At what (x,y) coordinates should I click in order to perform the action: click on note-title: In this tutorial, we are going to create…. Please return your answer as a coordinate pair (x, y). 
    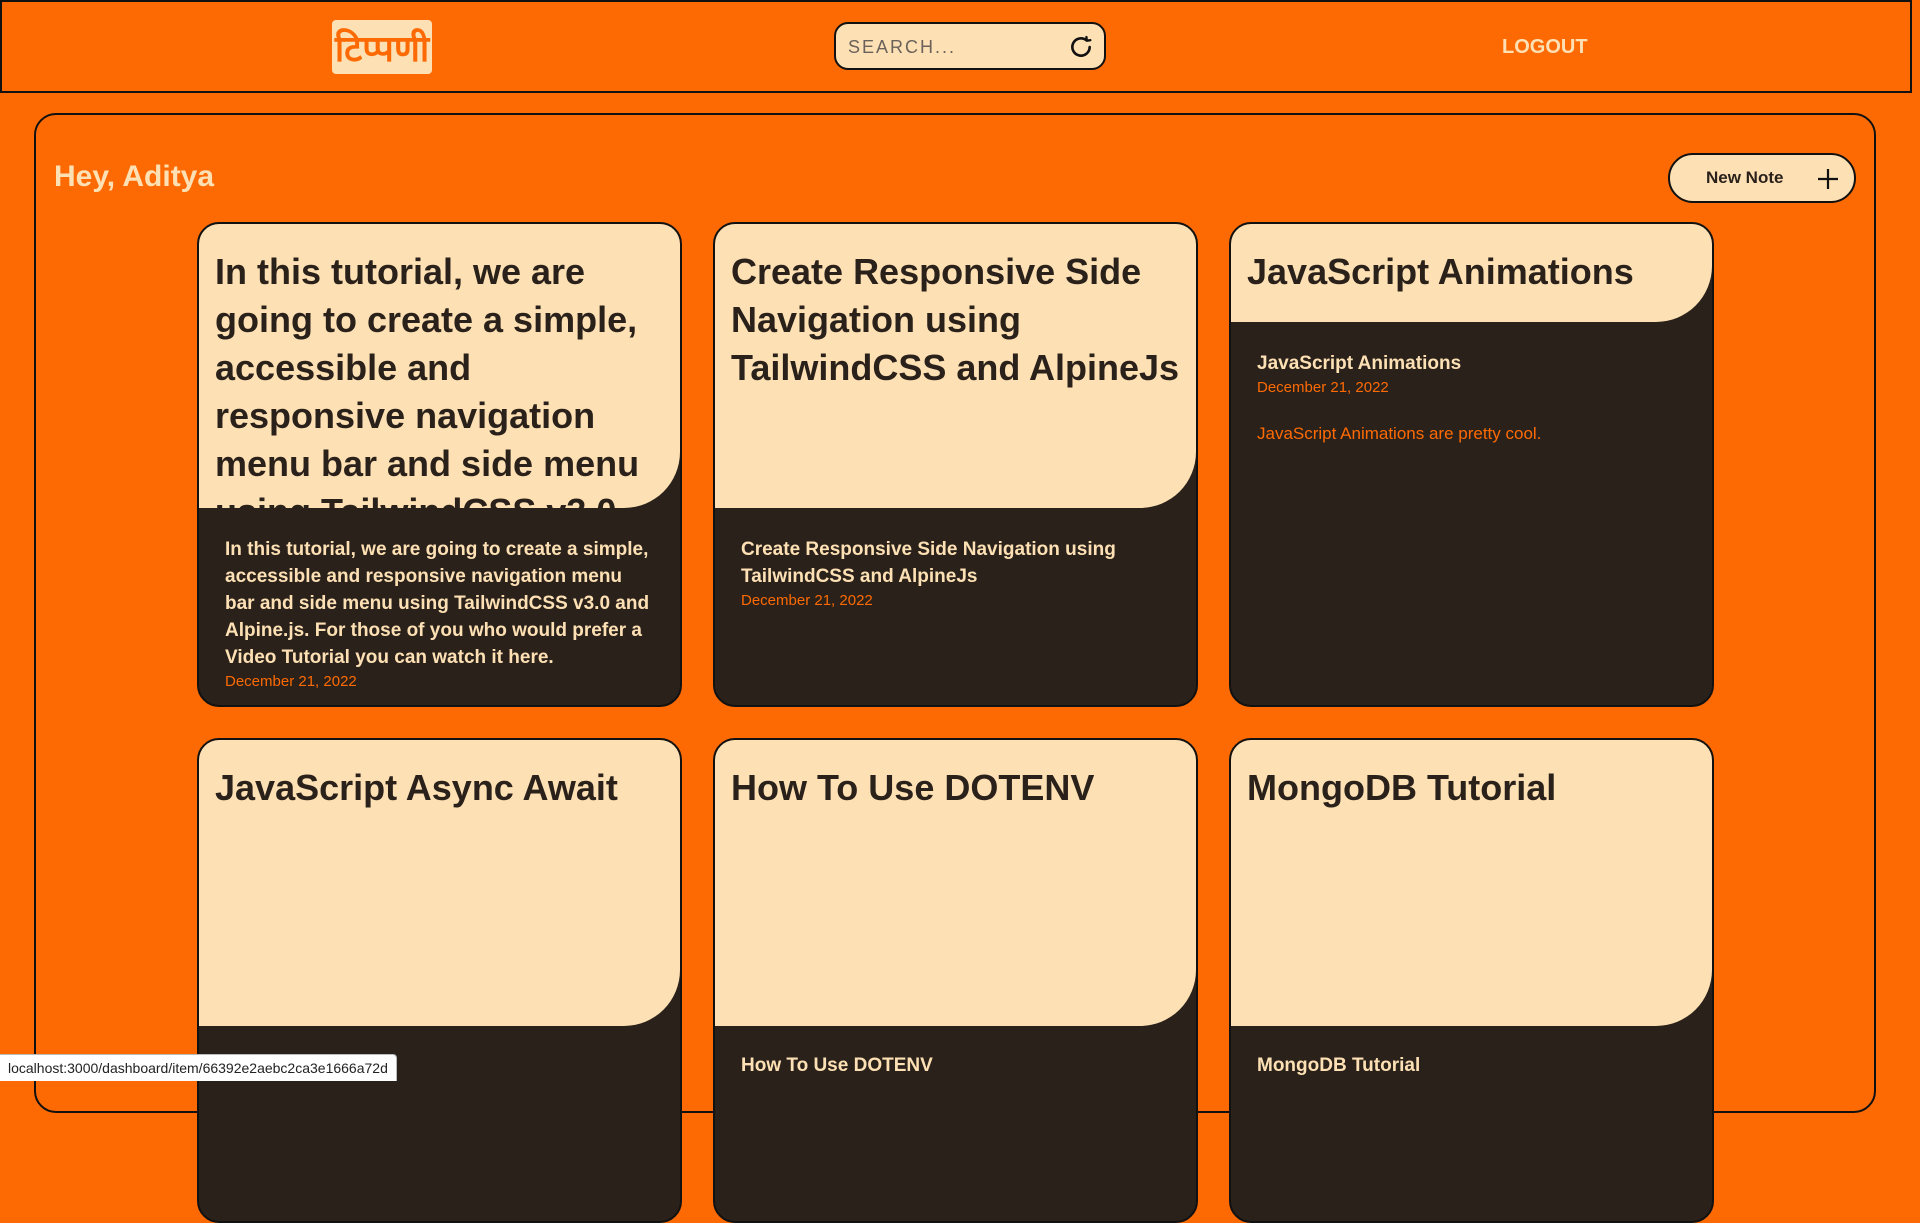
    Looking at the image, I should click on (427, 379).